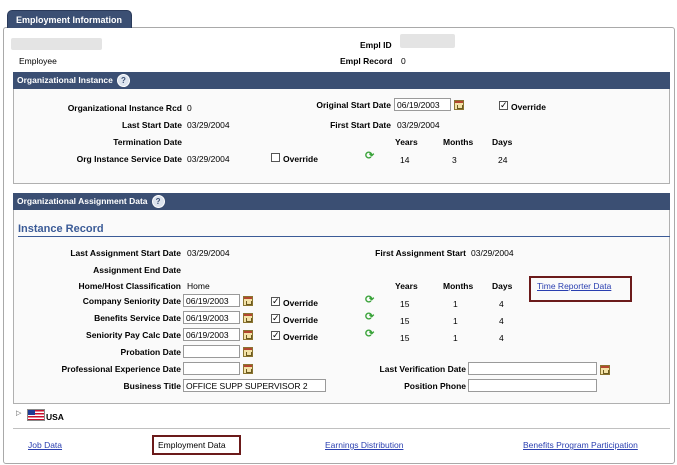 This screenshot has height=465, width=677. I want to click on benefits-service-years: 15, so click(405, 321).